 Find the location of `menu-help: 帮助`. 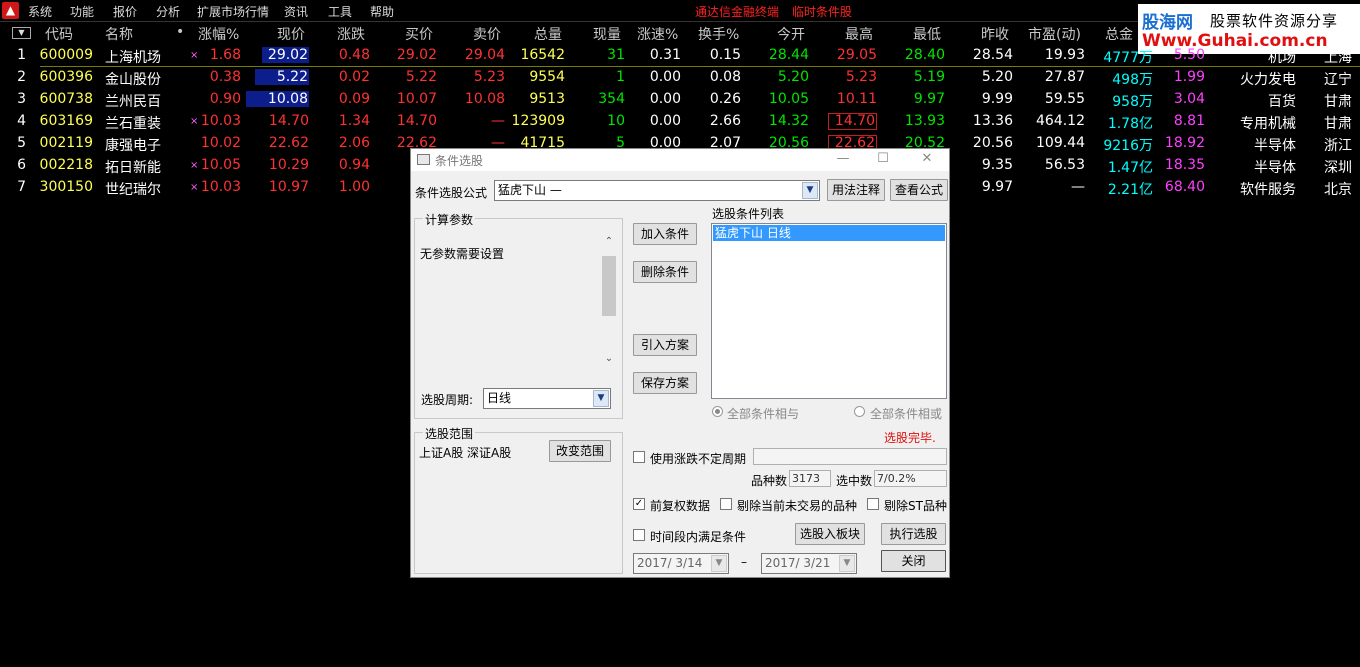

menu-help: 帮助 is located at coordinates (382, 11).